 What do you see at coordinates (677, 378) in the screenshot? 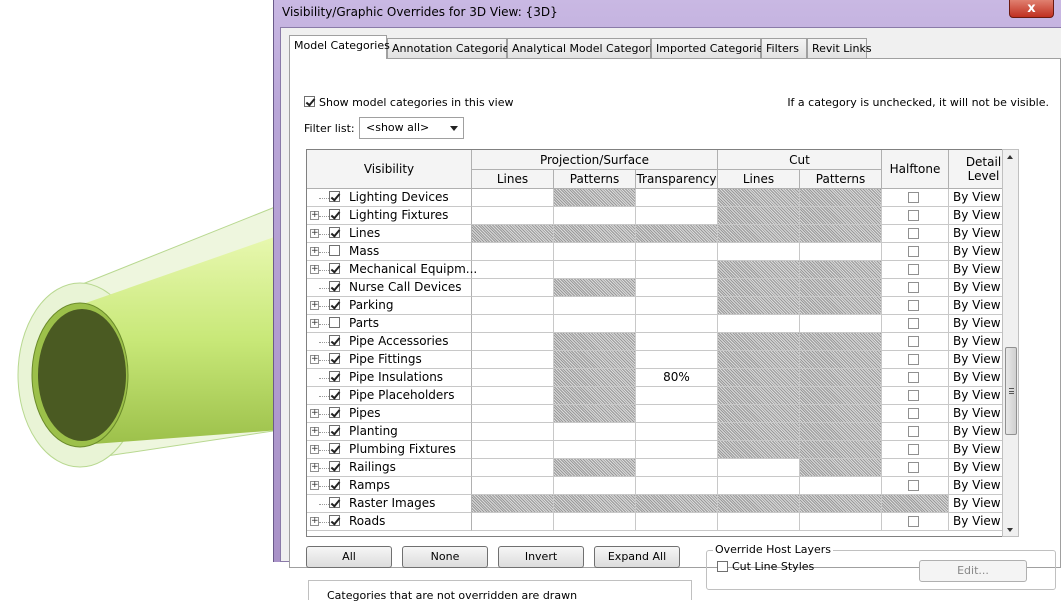
I see `transparency-cell: 80%` at bounding box center [677, 378].